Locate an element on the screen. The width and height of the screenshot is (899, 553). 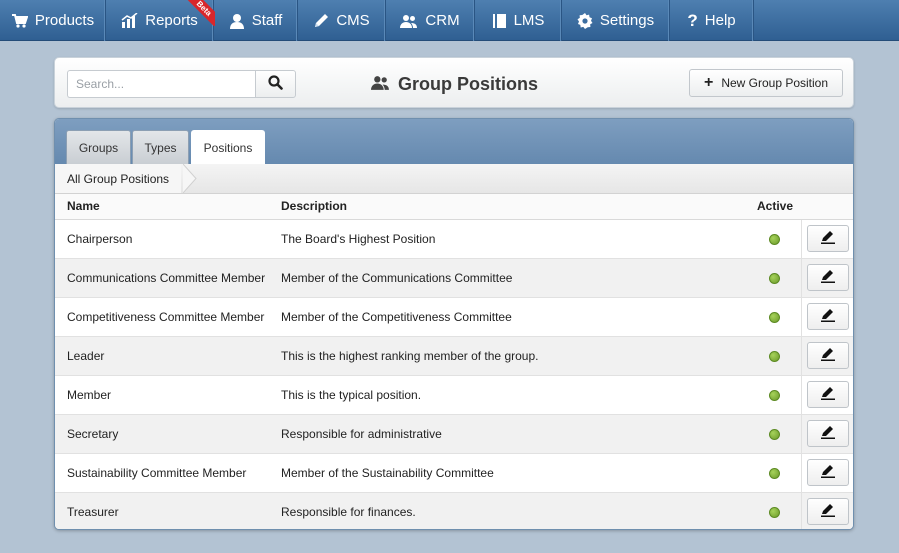
tab-label: Groups is located at coordinates (98, 147).